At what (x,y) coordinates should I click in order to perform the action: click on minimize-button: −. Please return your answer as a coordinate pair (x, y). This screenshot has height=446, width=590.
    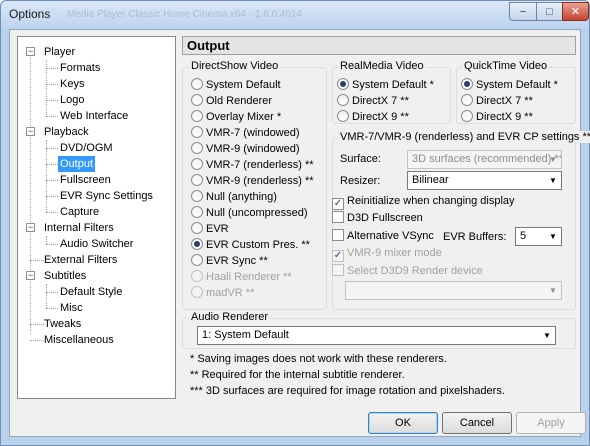
    Looking at the image, I should click on (522, 11).